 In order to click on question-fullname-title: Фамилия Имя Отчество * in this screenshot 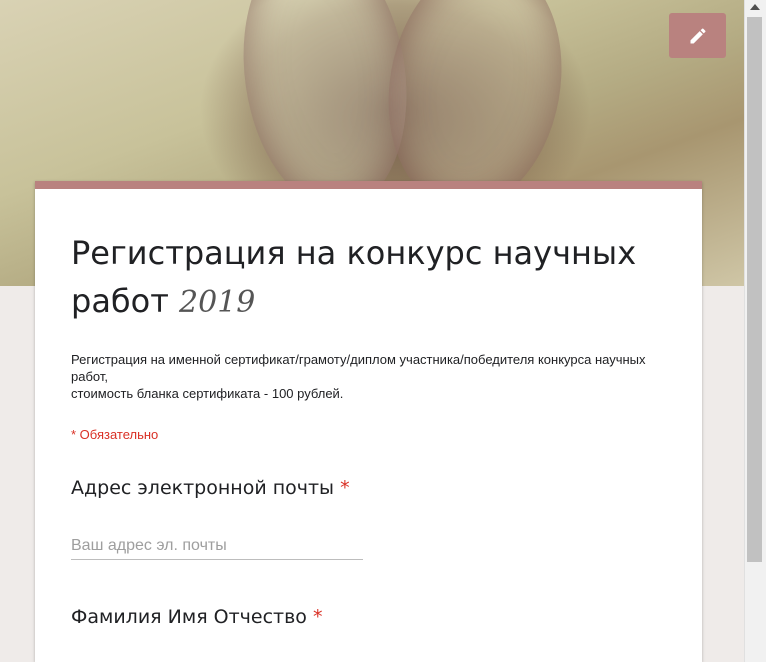, I will do `click(196, 617)`.